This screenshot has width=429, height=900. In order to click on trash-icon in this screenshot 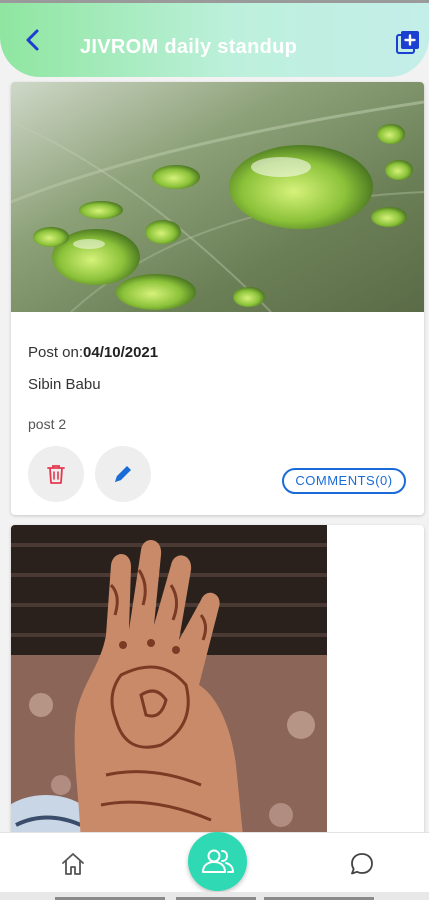, I will do `click(56, 474)`.